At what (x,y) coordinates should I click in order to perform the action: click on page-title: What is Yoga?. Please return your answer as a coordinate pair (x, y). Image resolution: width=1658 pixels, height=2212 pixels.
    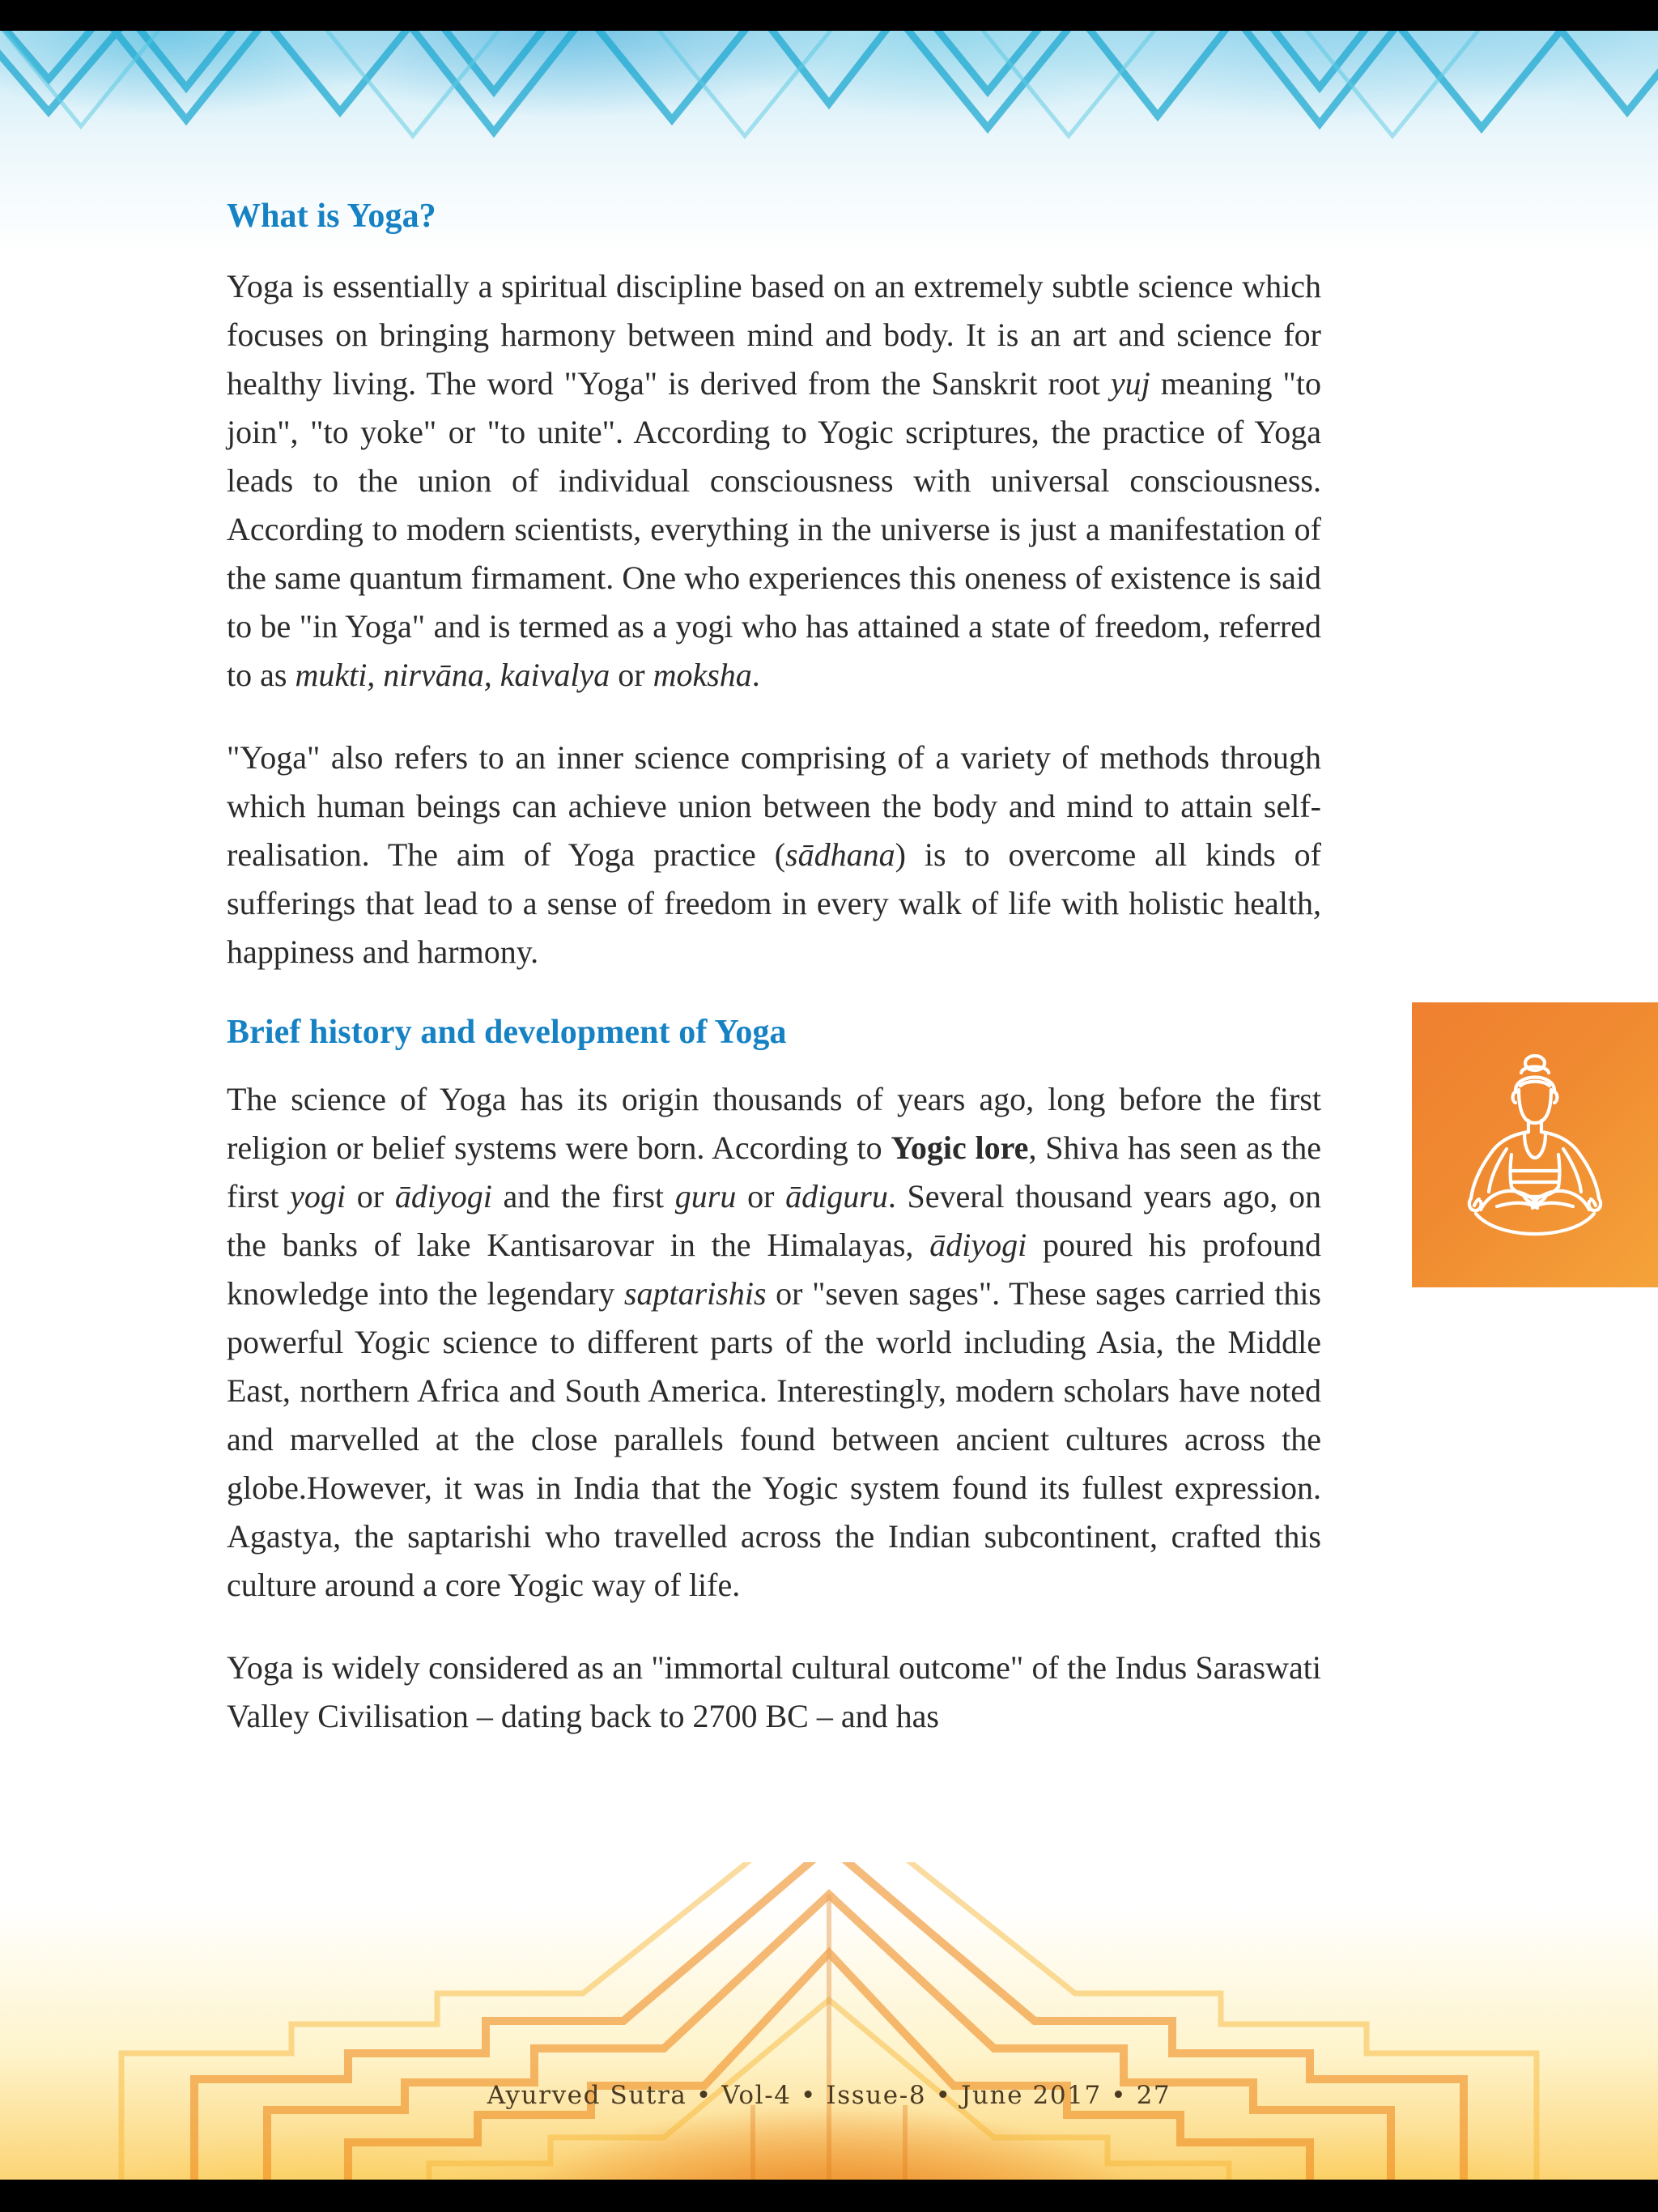
    Looking at the image, I should click on (331, 217).